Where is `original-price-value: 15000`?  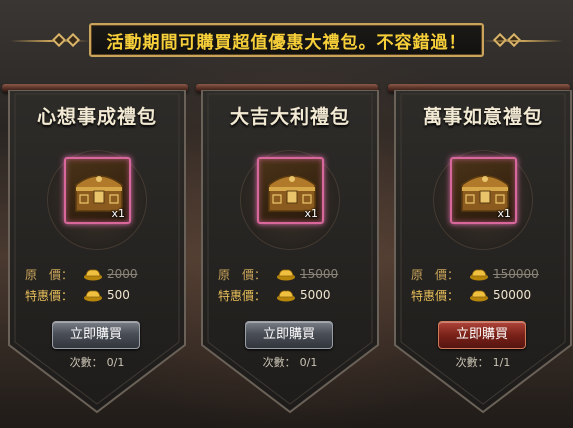
original-price-value: 15000 is located at coordinates (319, 274).